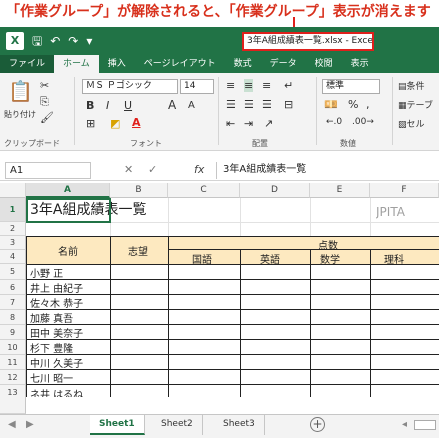 The image size is (439, 438). I want to click on row-header: 12, so click(13, 377).